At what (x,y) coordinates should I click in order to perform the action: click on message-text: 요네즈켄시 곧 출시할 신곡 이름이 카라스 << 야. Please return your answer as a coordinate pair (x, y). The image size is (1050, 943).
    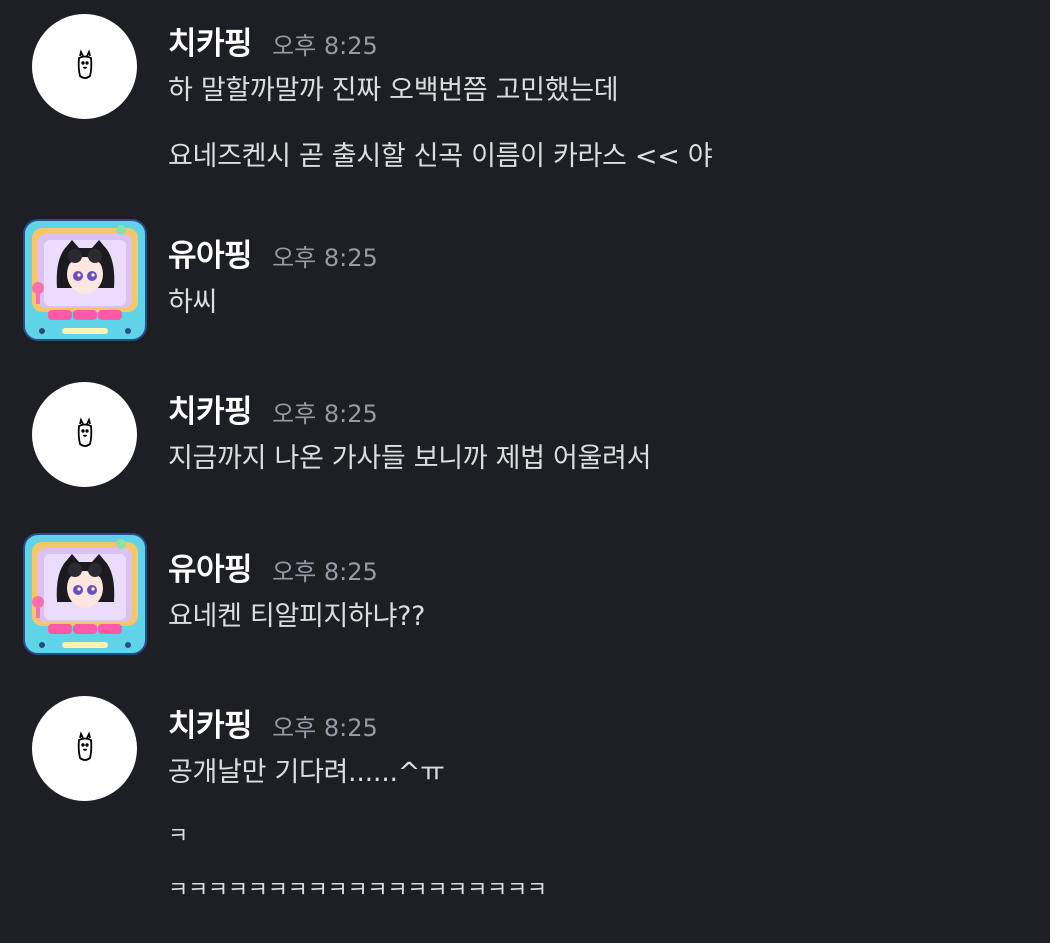
    Looking at the image, I should click on (440, 156).